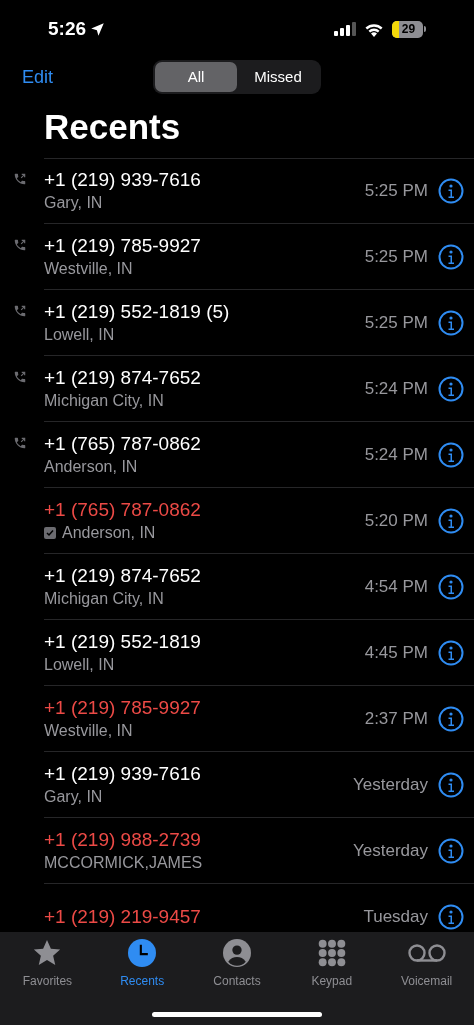 This screenshot has height=1025, width=474. I want to click on phone-number: +1 (219) 552-1819 (5), so click(137, 311).